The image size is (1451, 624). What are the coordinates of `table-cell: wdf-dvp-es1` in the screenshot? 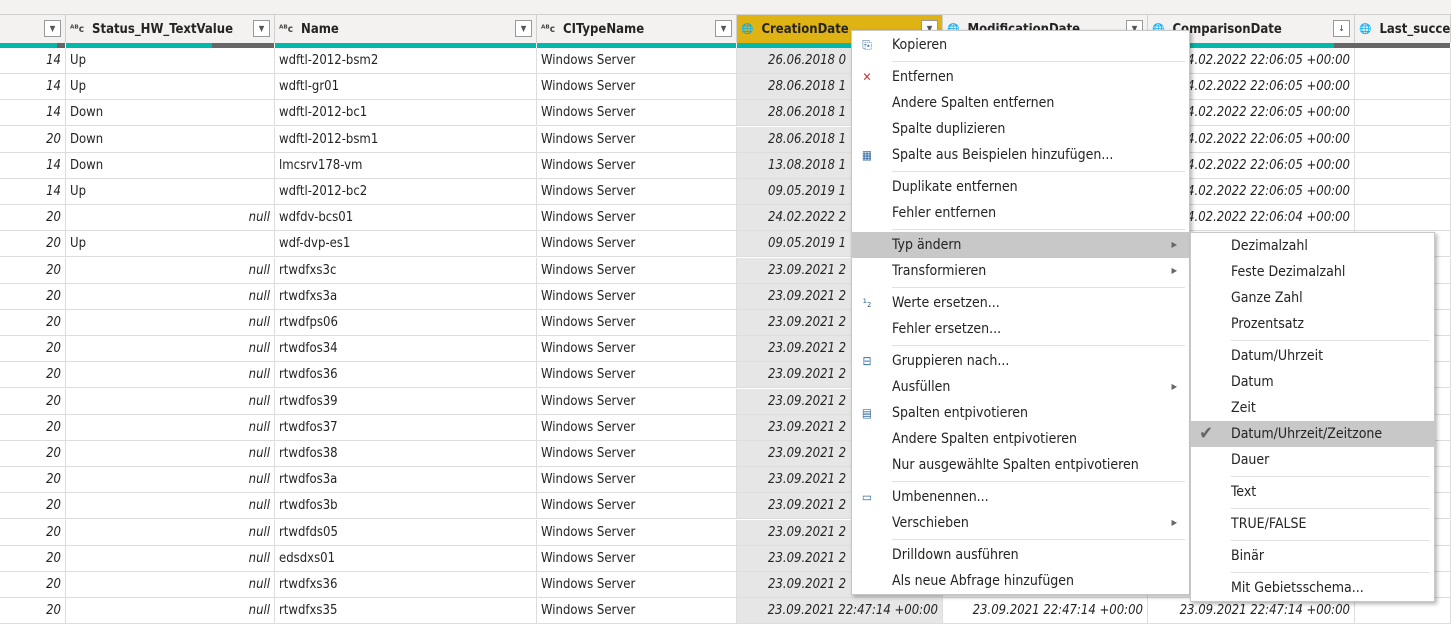 It's located at (406, 244).